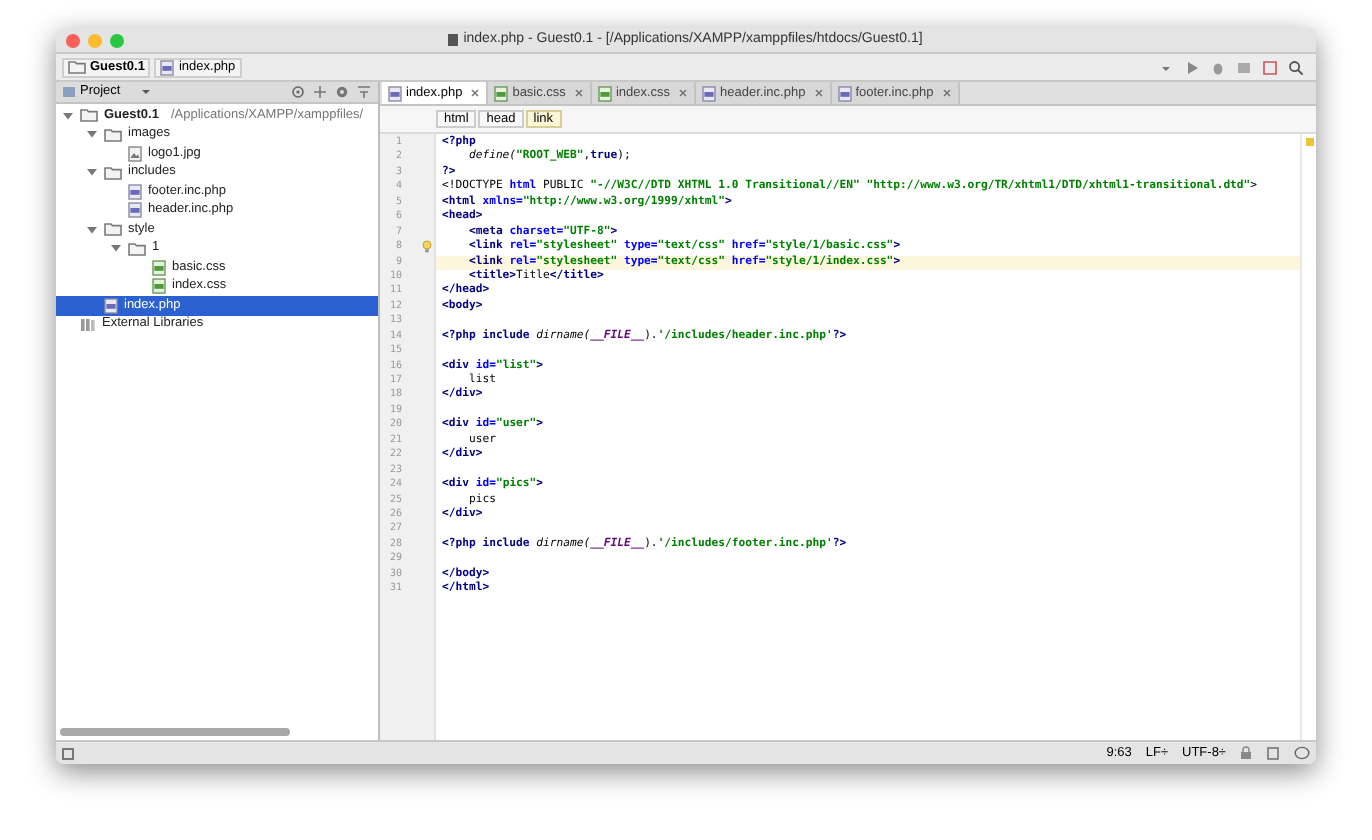  Describe the element at coordinates (146, 92) in the screenshot. I see `dropdown-icon` at that location.